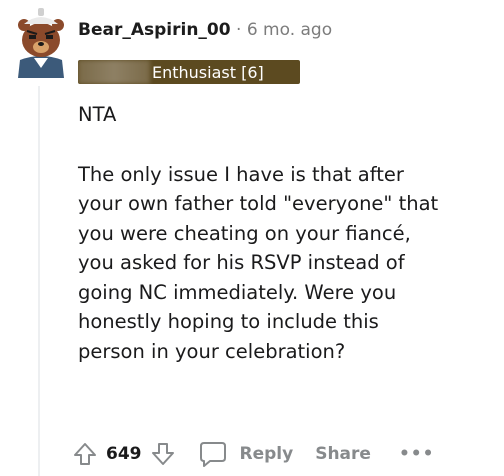  What do you see at coordinates (114, 72) in the screenshot?
I see `flair-blurred-emoji` at bounding box center [114, 72].